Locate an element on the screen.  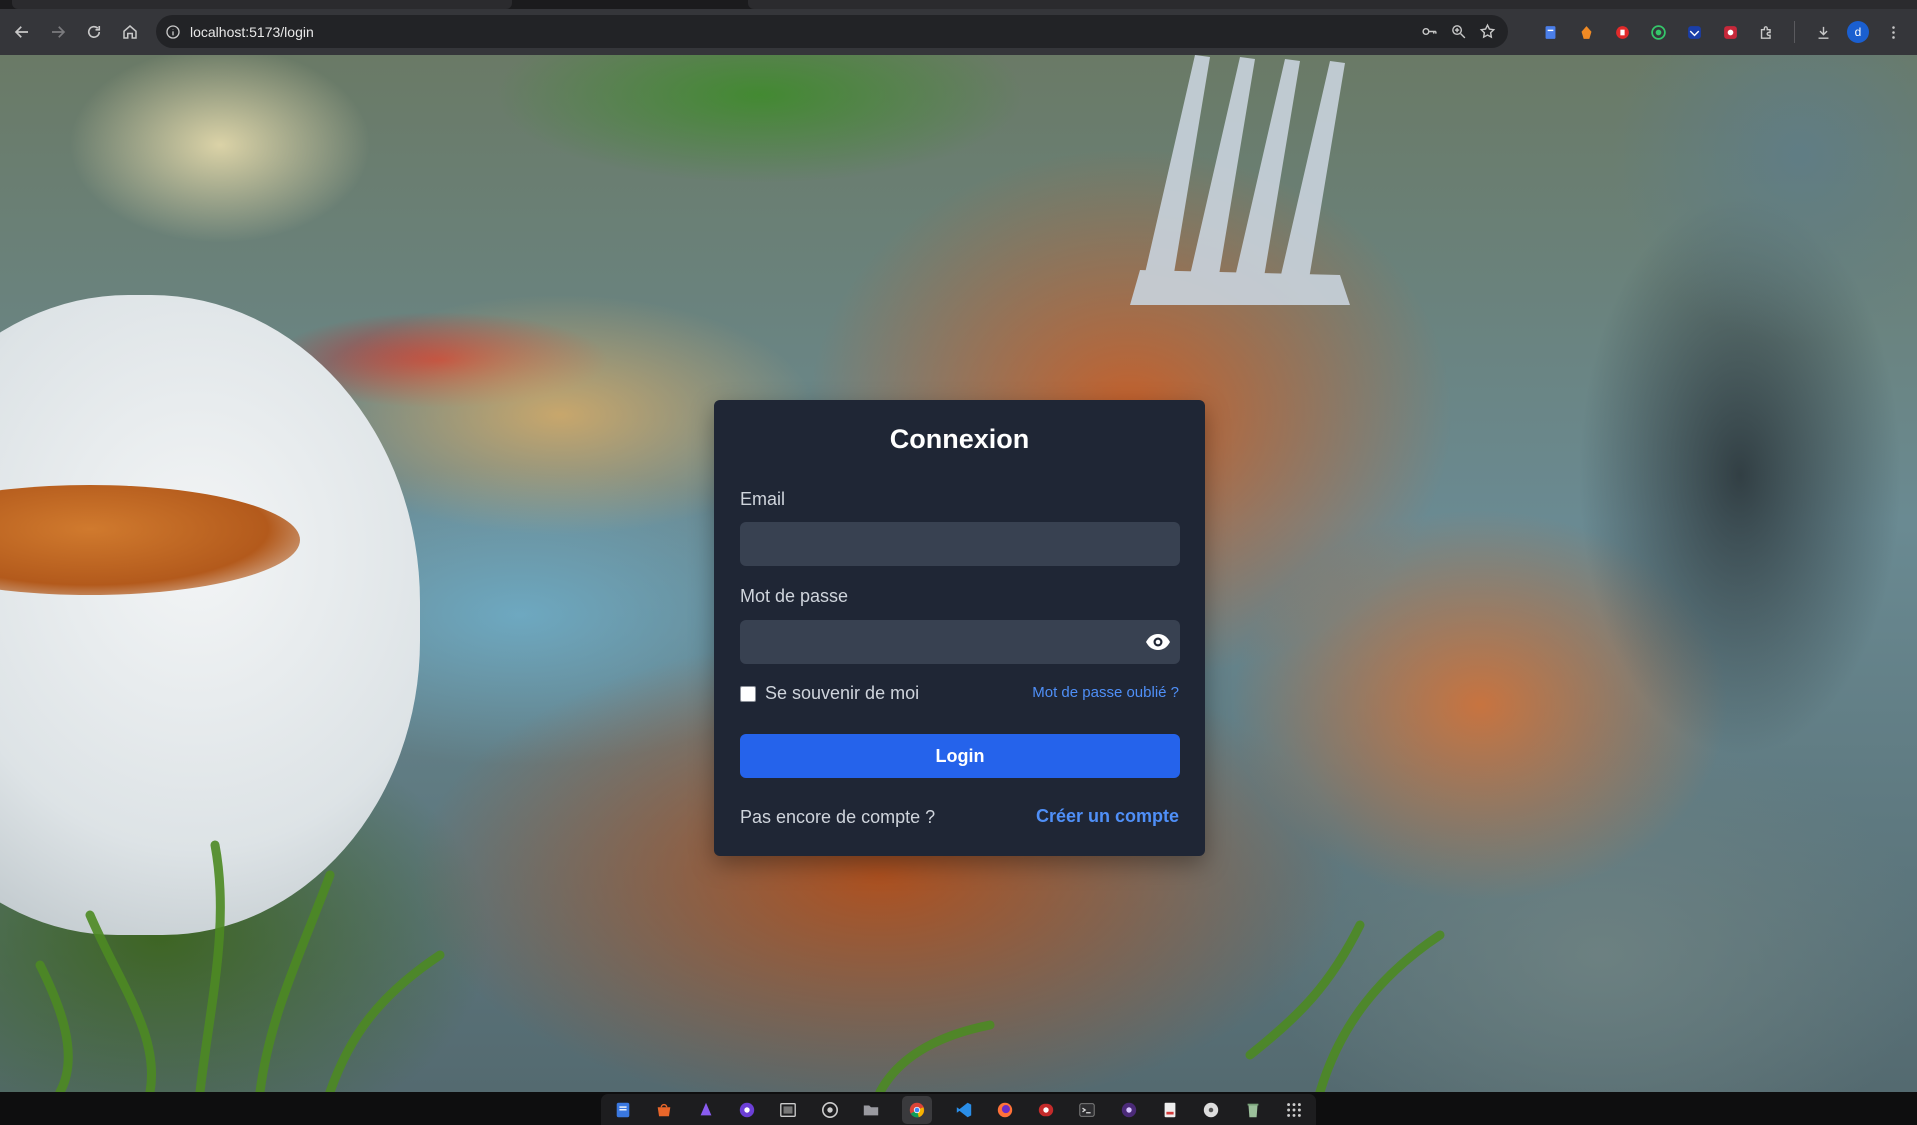
os-taskbar is located at coordinates (958, 1108).